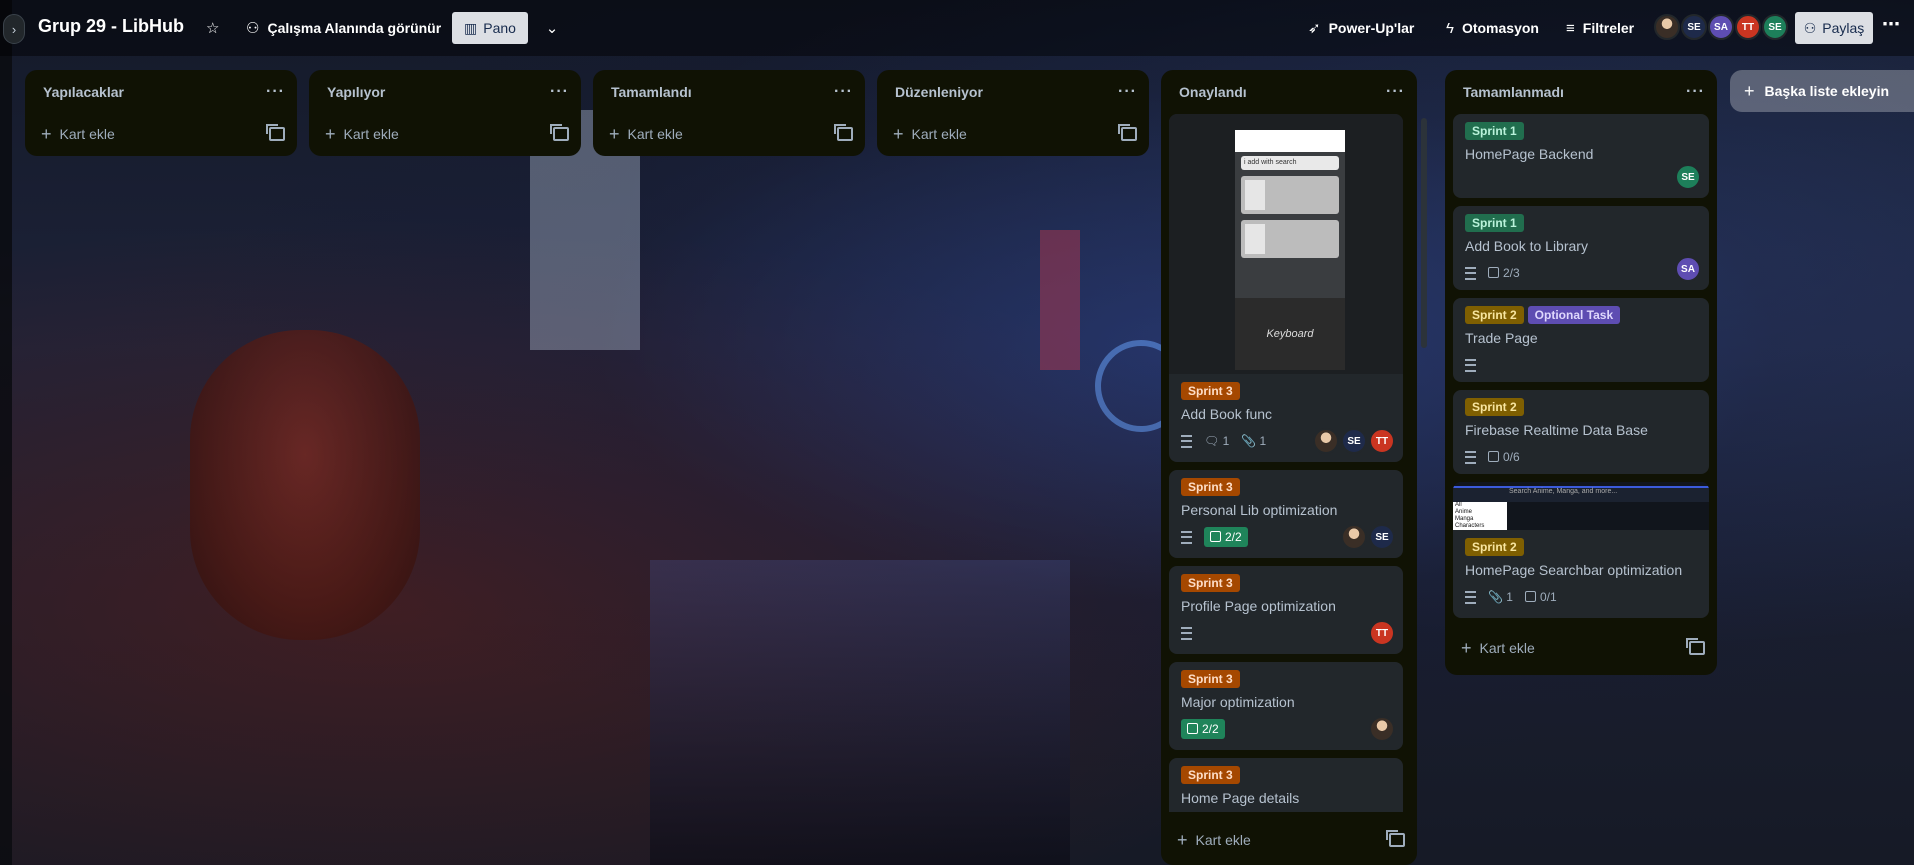  I want to click on card-title: Firebase Realtime Data Base, so click(1556, 430).